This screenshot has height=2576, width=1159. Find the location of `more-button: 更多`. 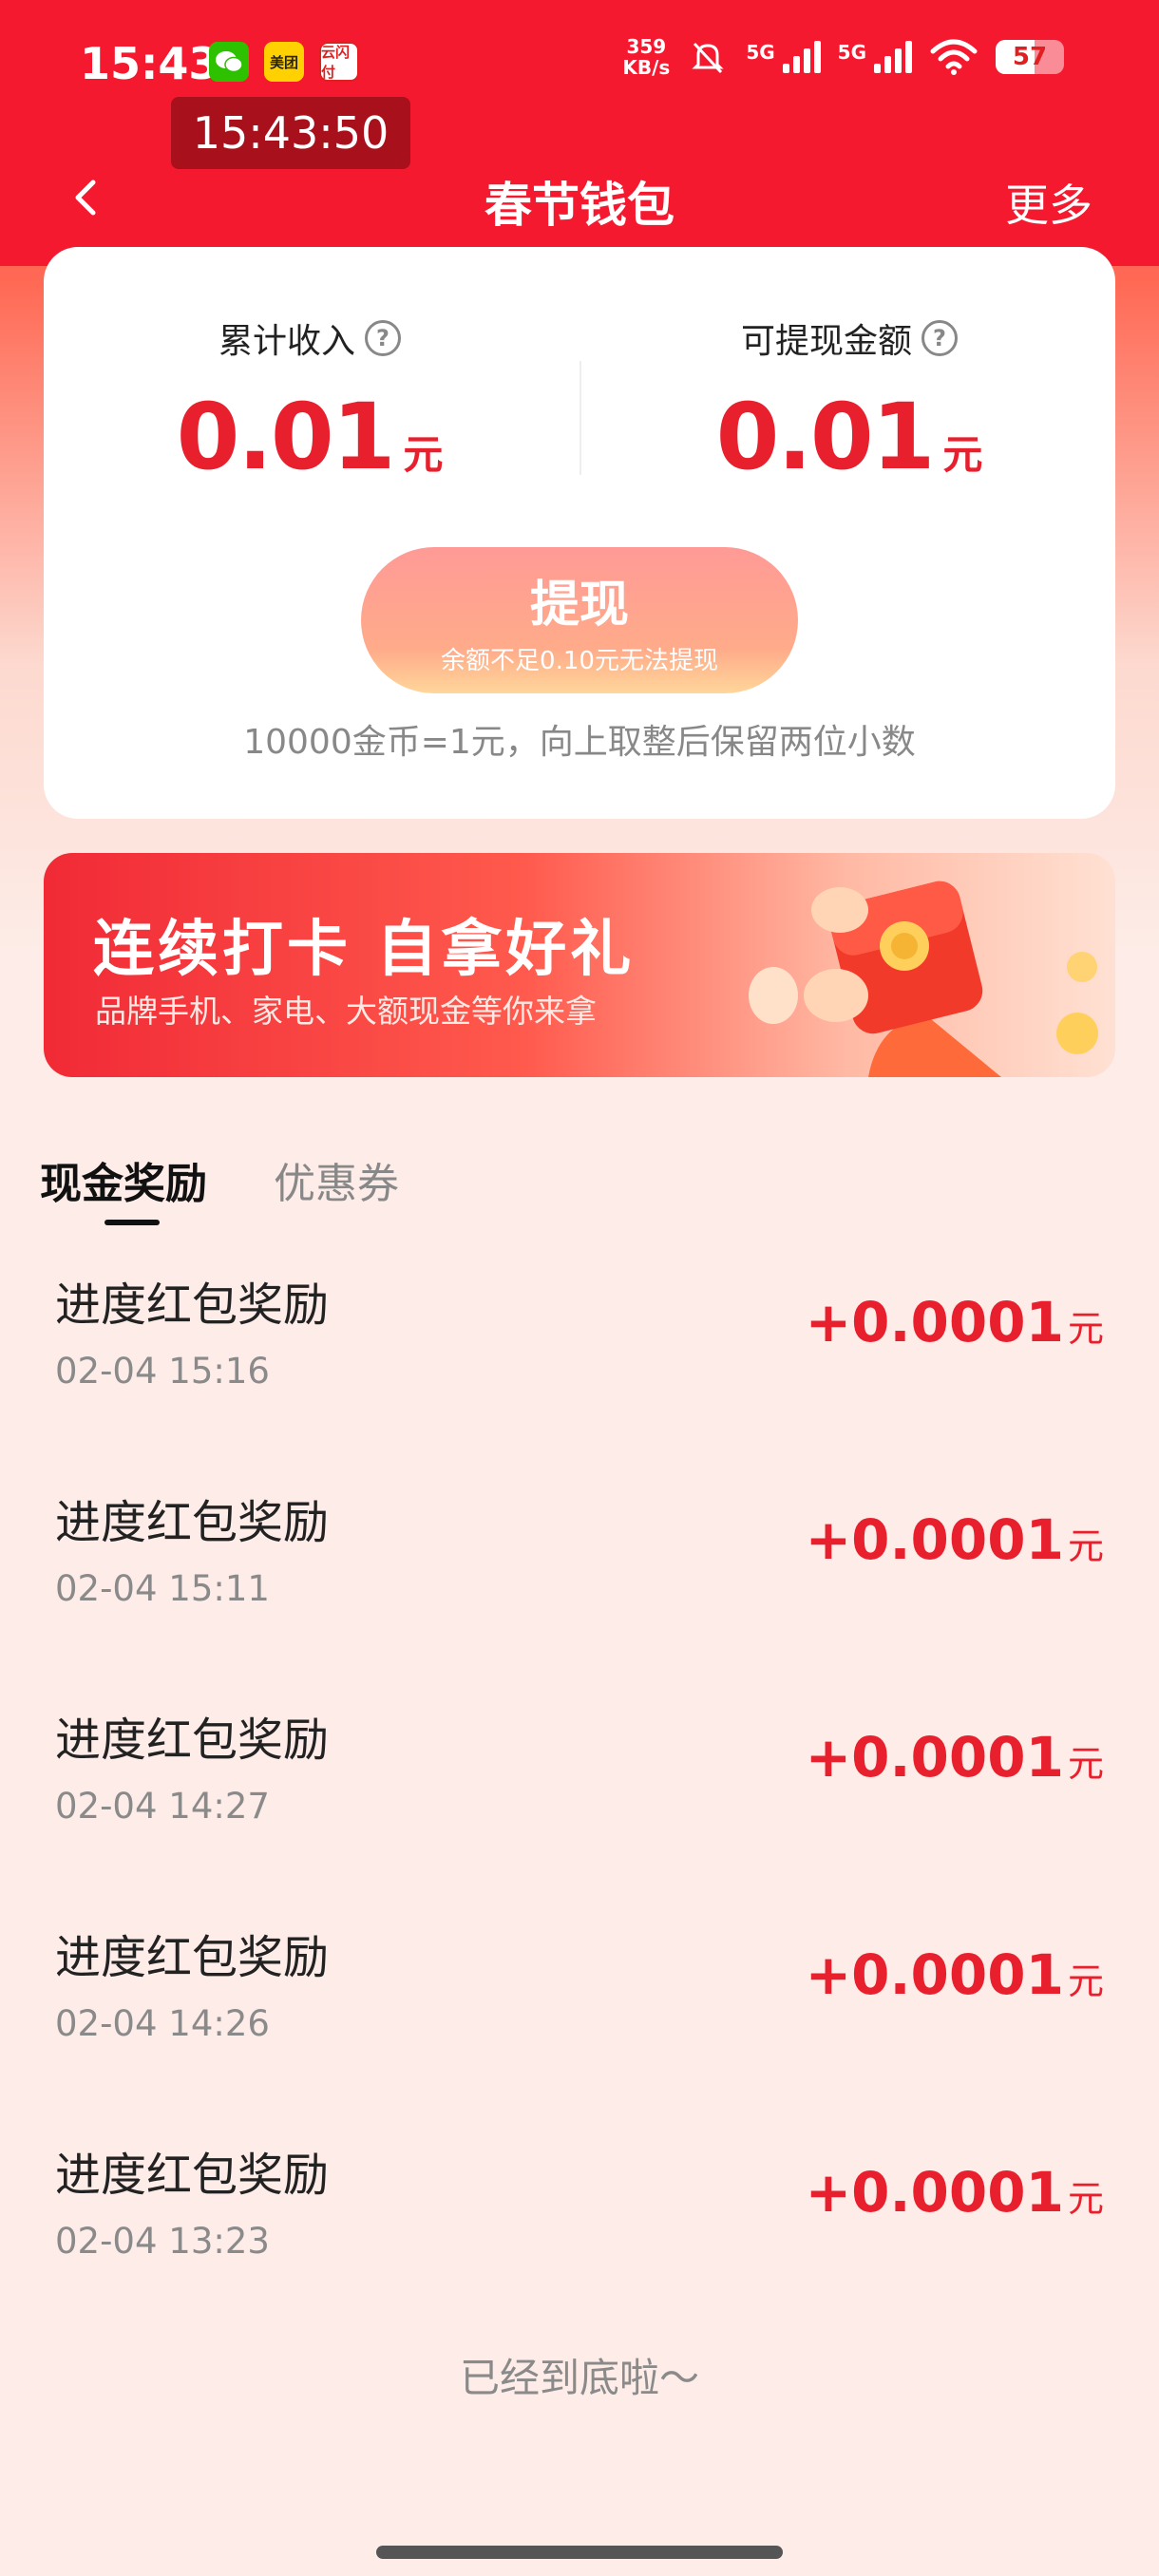

more-button: 更多 is located at coordinates (1048, 202).